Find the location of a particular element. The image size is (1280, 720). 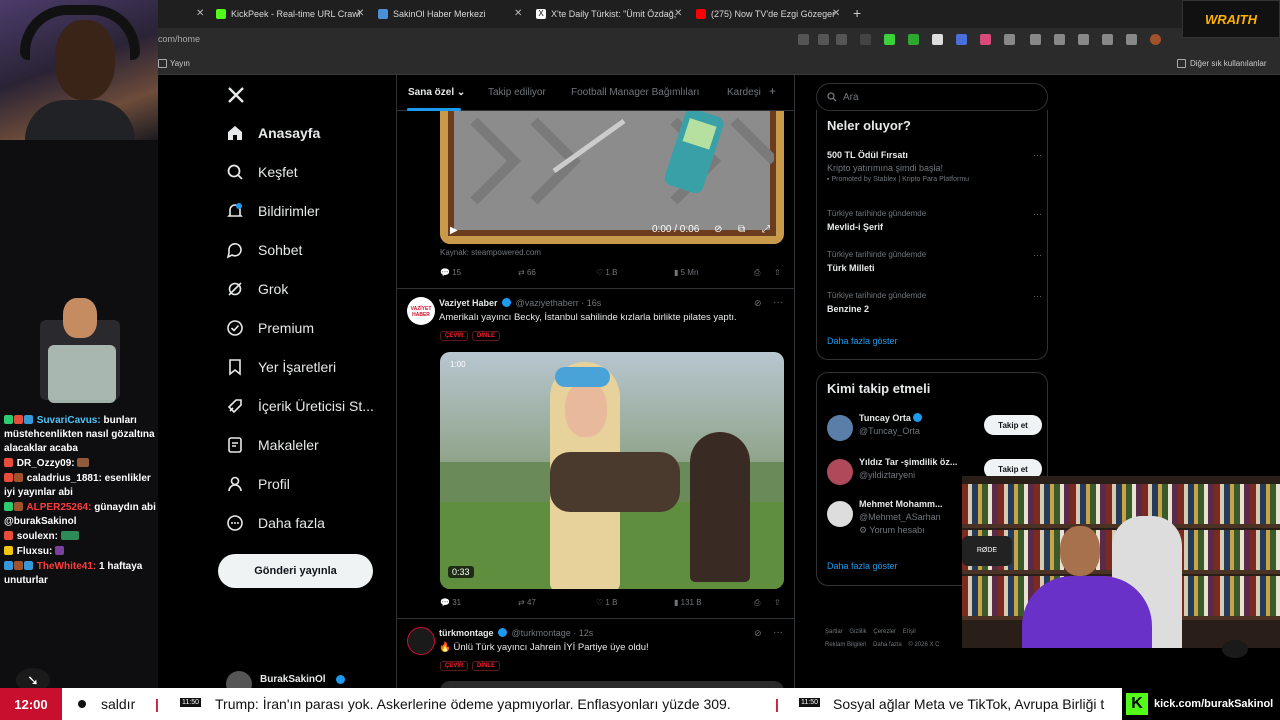

tab-list: Football Manager Bağımlıları is located at coordinates (635, 92).